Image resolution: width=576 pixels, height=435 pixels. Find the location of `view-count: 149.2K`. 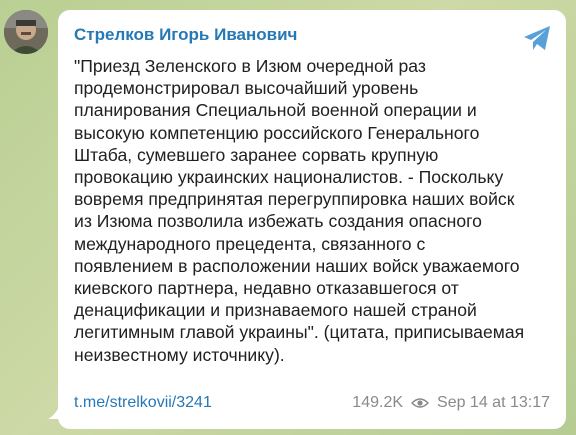

view-count: 149.2K is located at coordinates (378, 402).